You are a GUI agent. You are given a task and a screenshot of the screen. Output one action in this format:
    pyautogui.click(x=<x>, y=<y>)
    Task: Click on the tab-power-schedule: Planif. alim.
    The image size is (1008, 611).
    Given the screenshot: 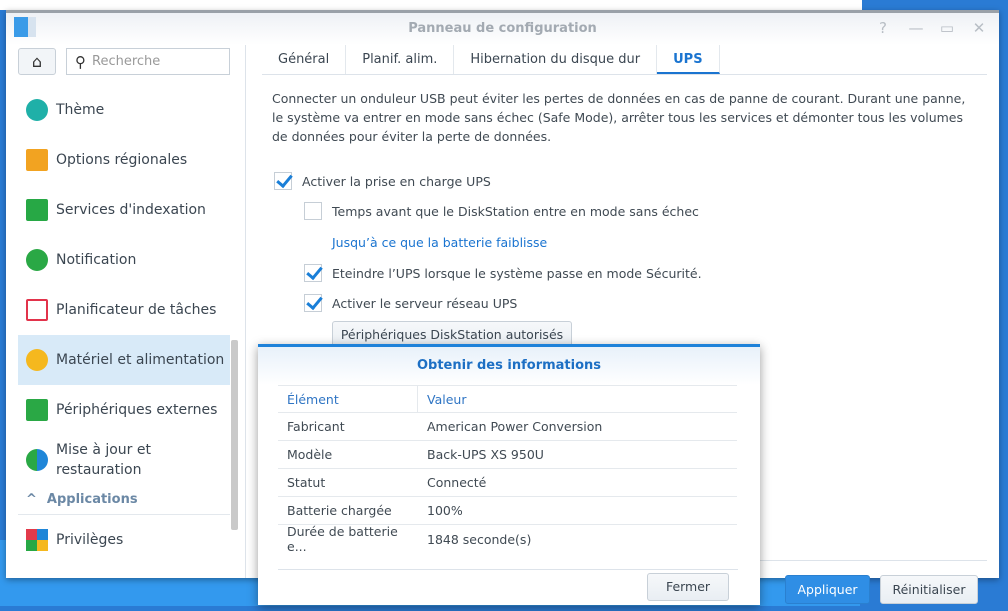 What is the action you would take?
    pyautogui.click(x=400, y=59)
    